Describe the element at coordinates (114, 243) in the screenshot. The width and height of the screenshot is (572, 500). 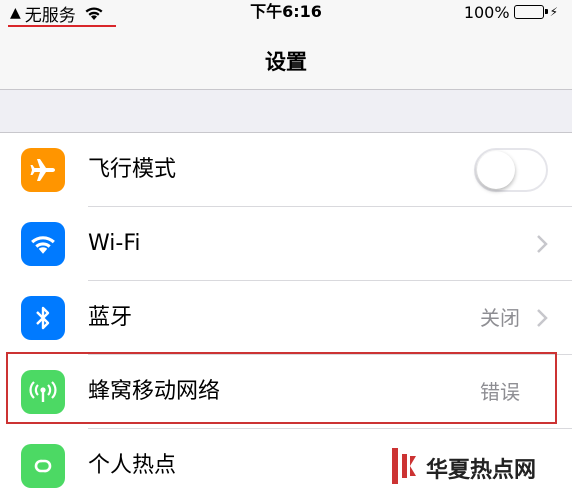
I see `settings-row-label: Wi-Fi` at that location.